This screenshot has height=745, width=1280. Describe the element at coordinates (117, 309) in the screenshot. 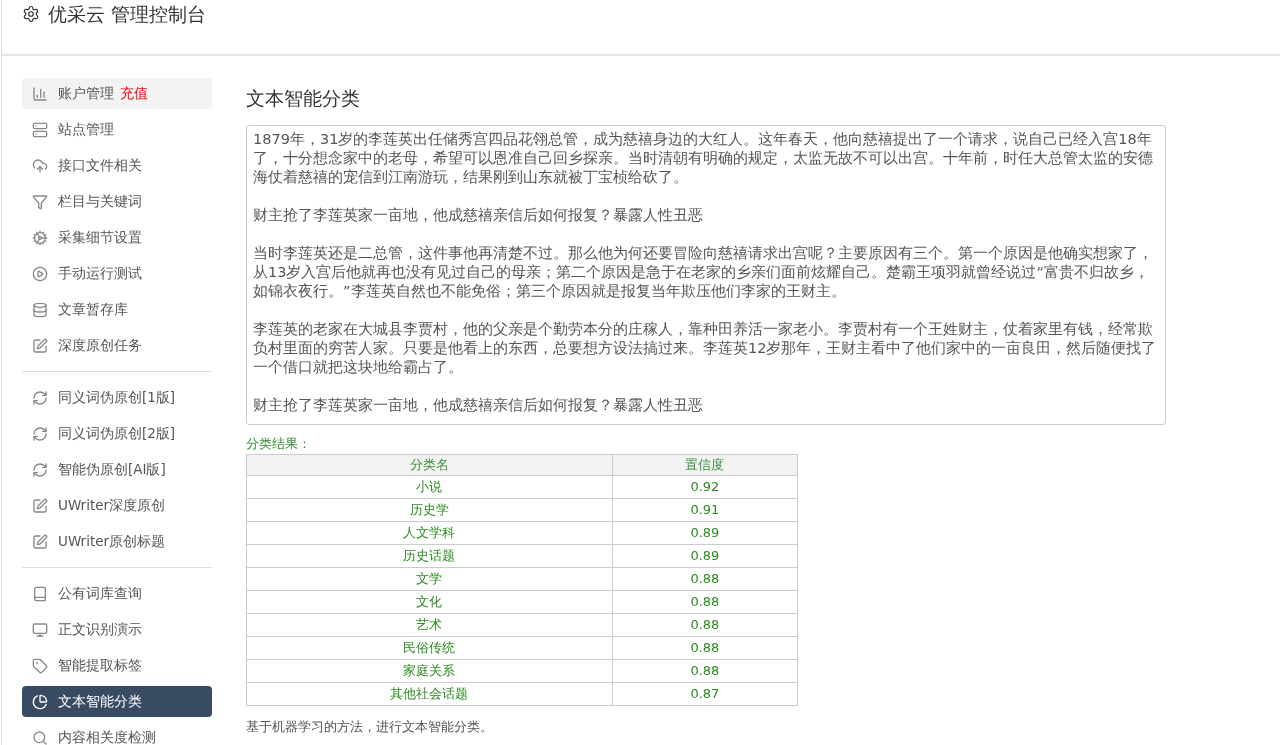

I see `sidebar-item: 文章暂存库` at that location.